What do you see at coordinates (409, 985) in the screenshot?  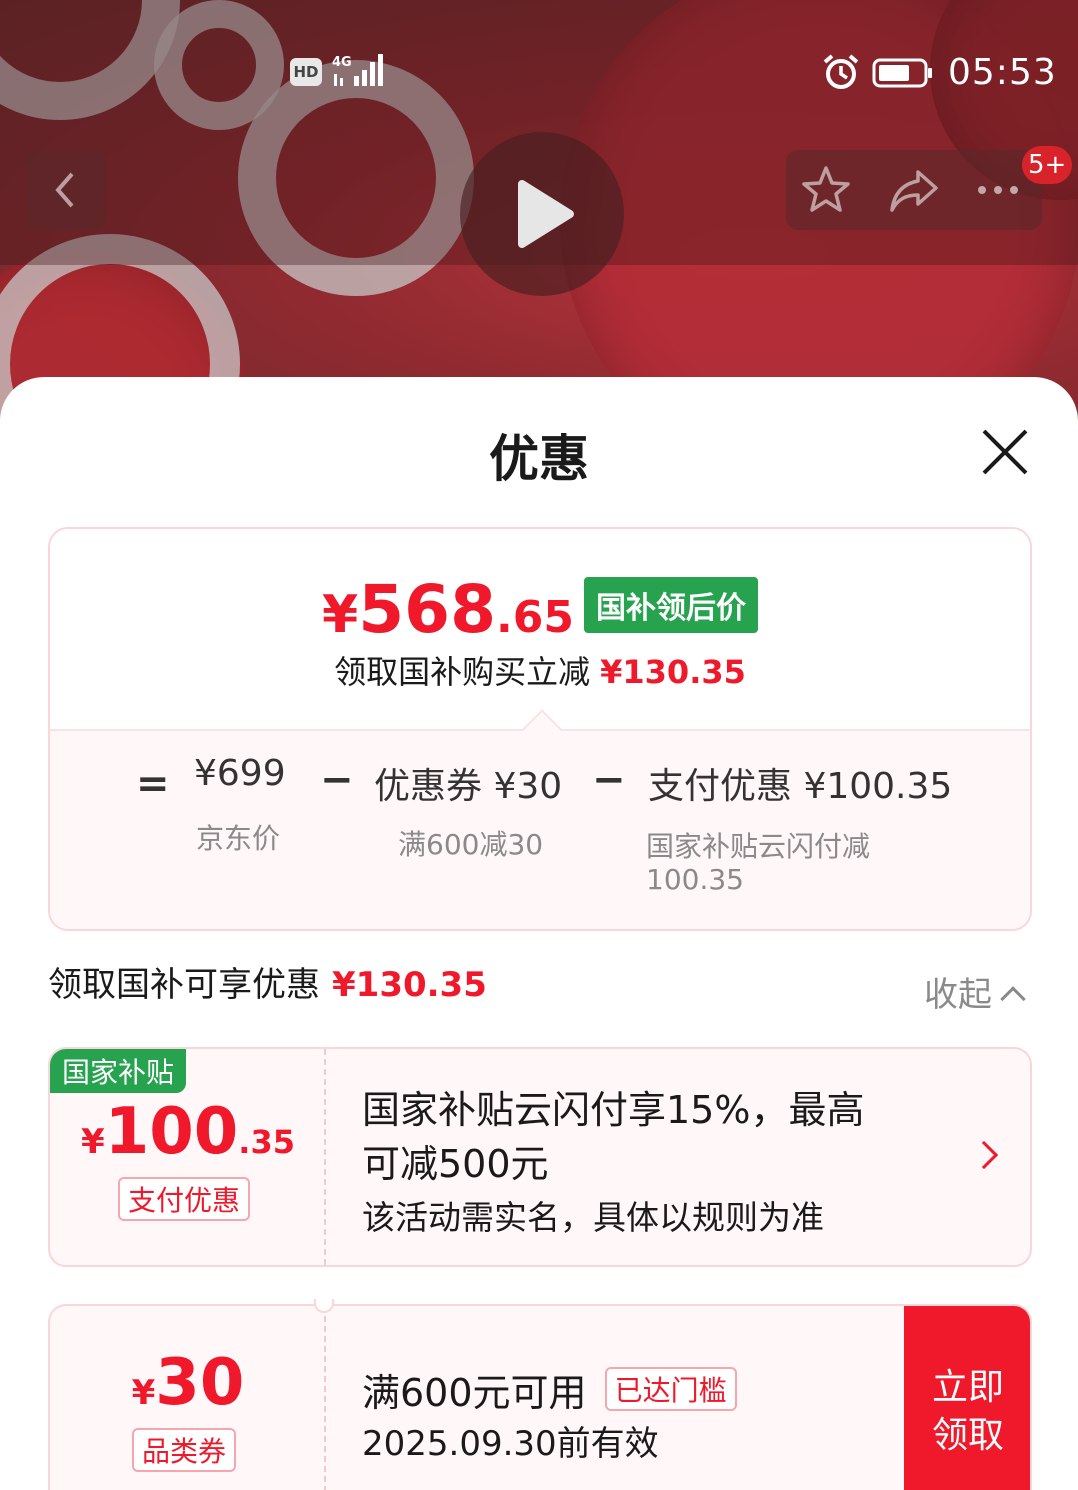 I see `section-title-amount: ¥130.35` at bounding box center [409, 985].